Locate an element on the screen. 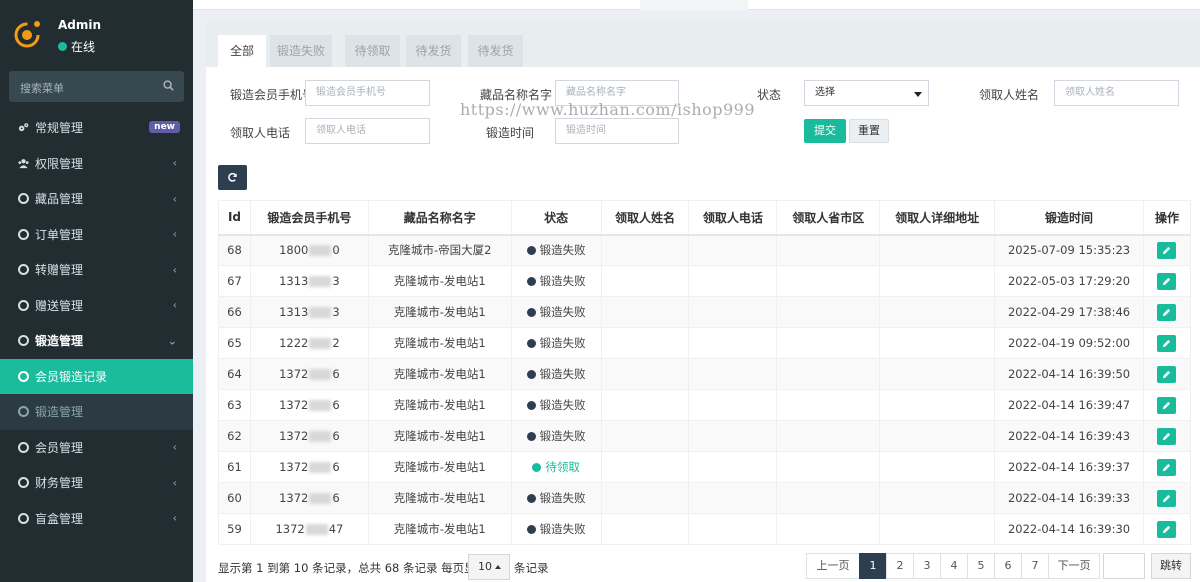 This screenshot has height=582, width=1200. logo-icon is located at coordinates (27, 34).